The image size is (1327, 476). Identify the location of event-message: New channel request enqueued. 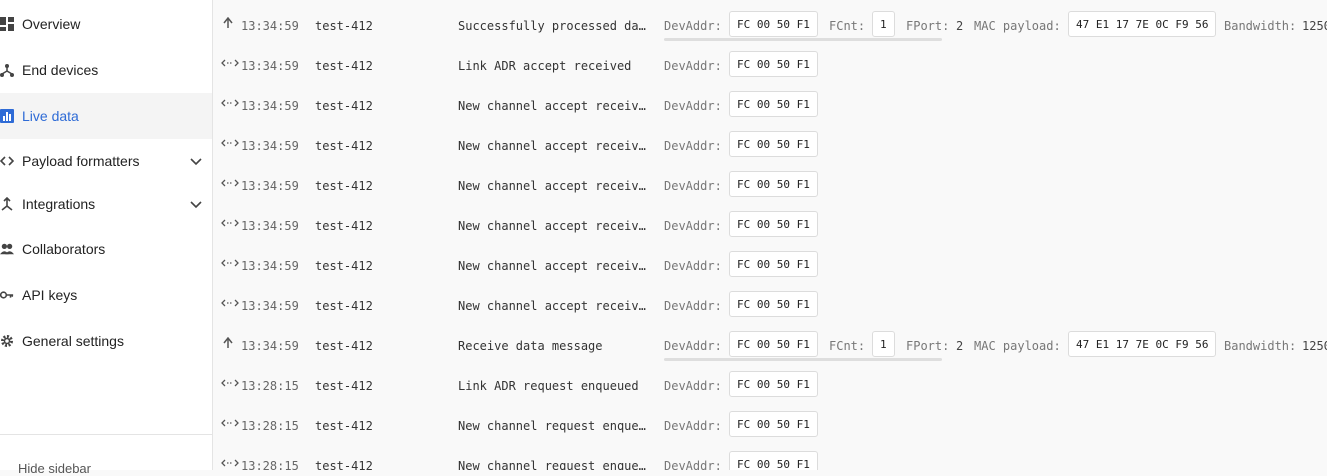
(555, 426).